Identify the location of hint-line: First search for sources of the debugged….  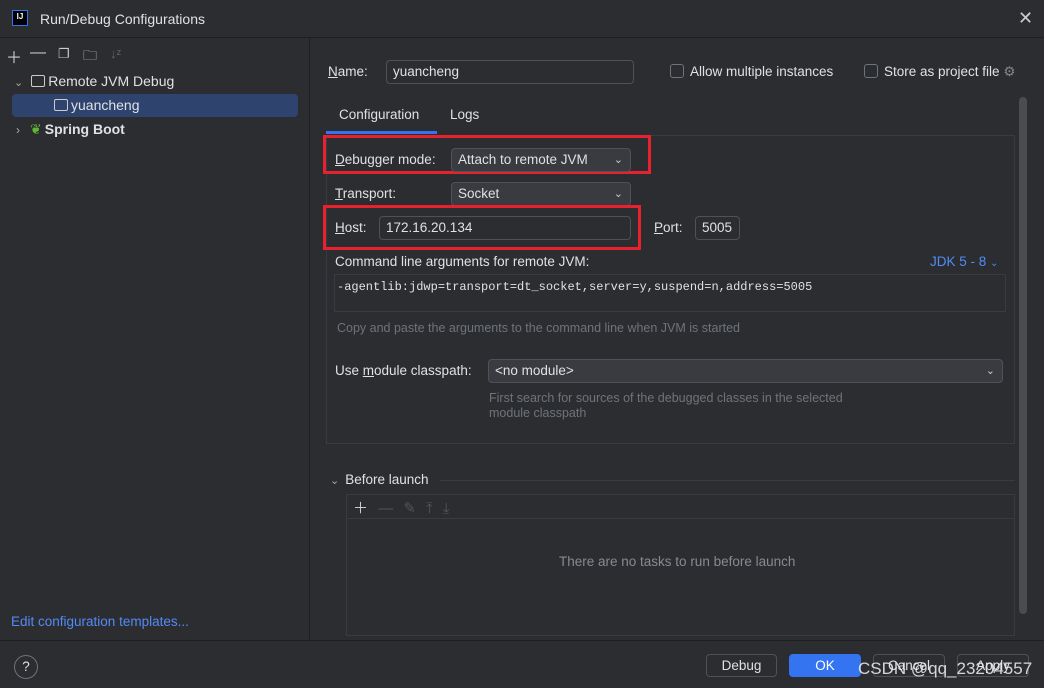
(666, 398).